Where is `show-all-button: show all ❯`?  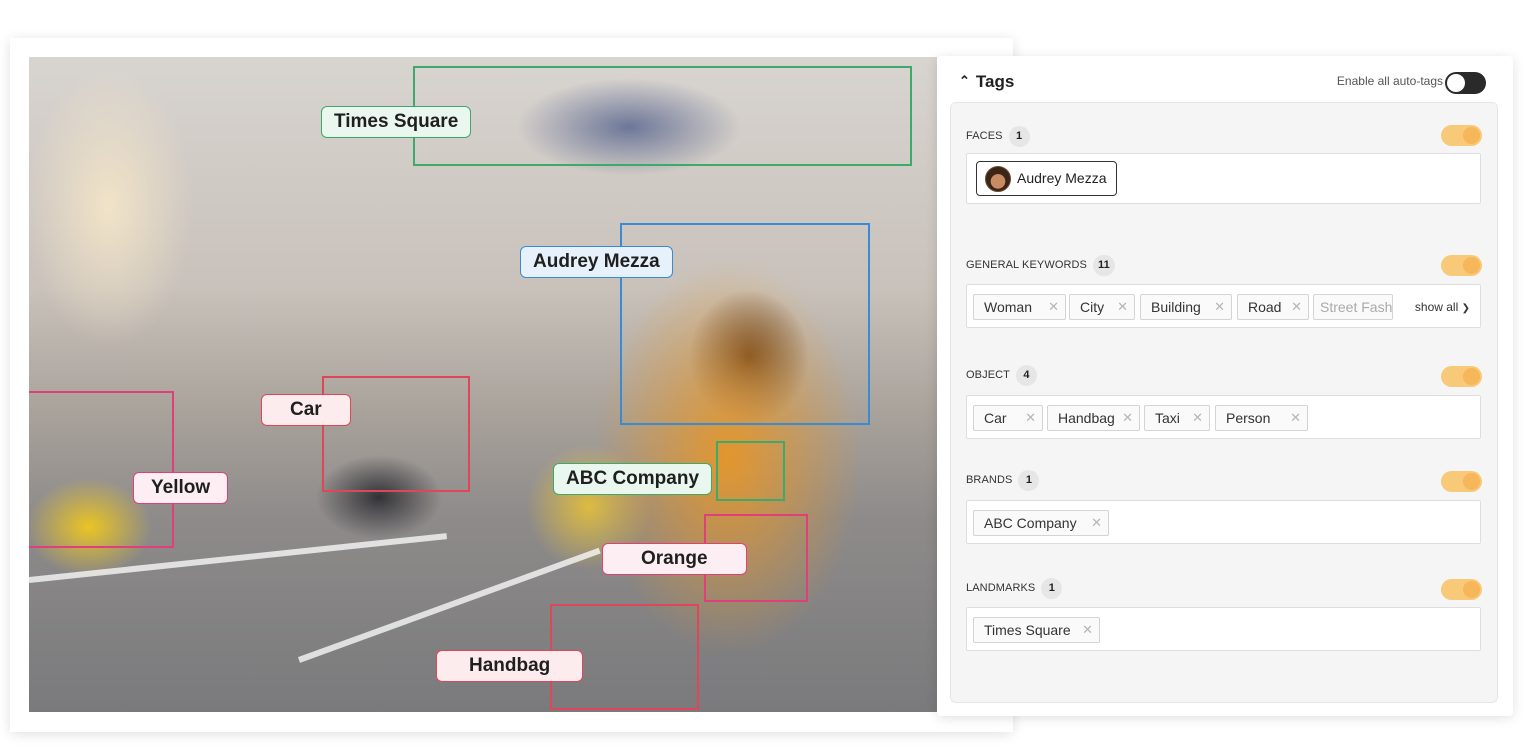
show-all-button: show all ❯ is located at coordinates (1442, 307).